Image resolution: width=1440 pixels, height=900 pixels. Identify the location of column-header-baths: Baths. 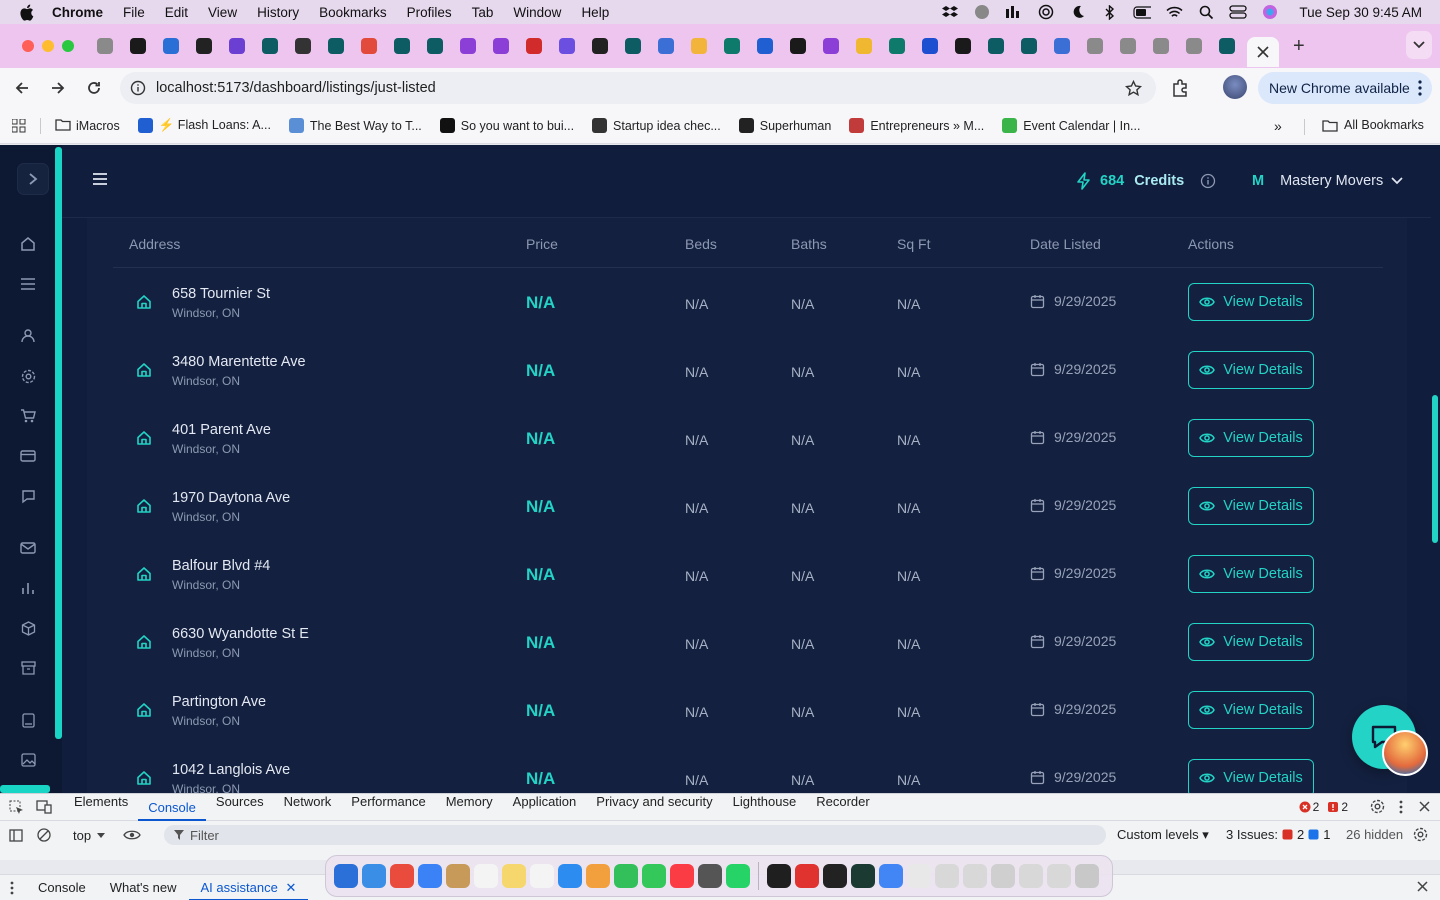
(809, 244).